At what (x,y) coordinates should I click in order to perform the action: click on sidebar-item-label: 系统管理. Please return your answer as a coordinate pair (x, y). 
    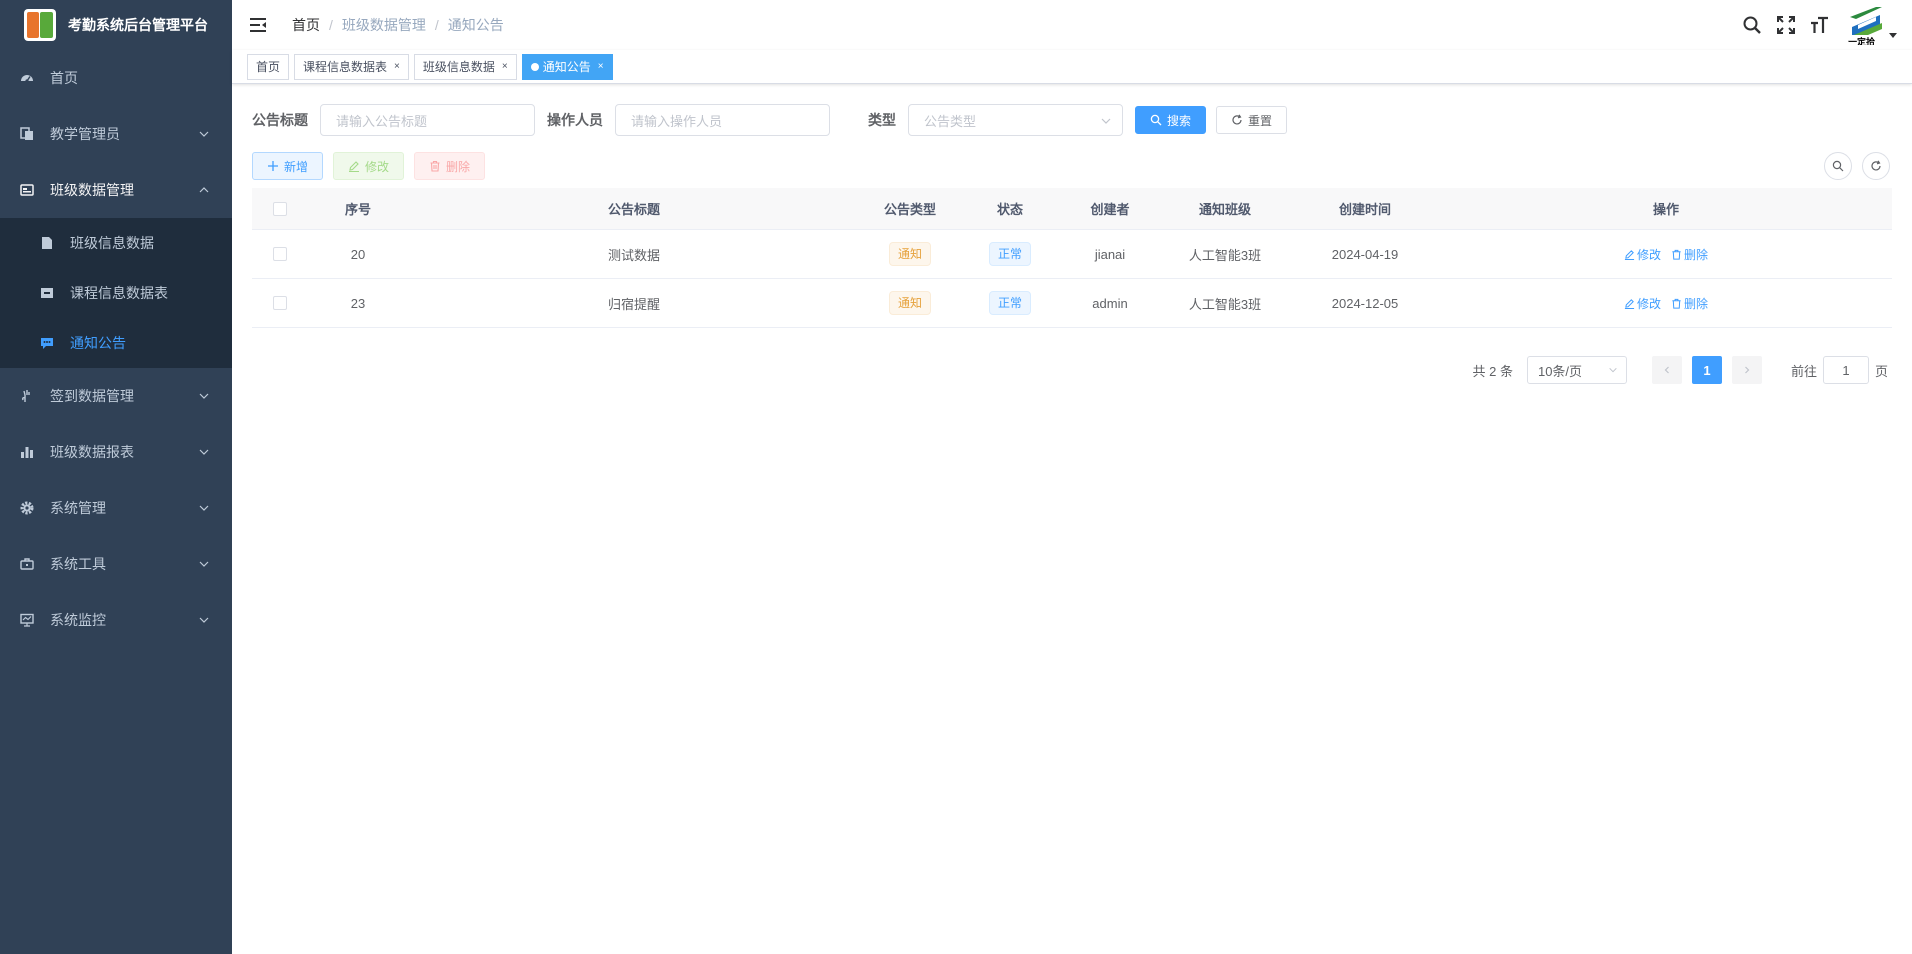
    Looking at the image, I should click on (78, 508).